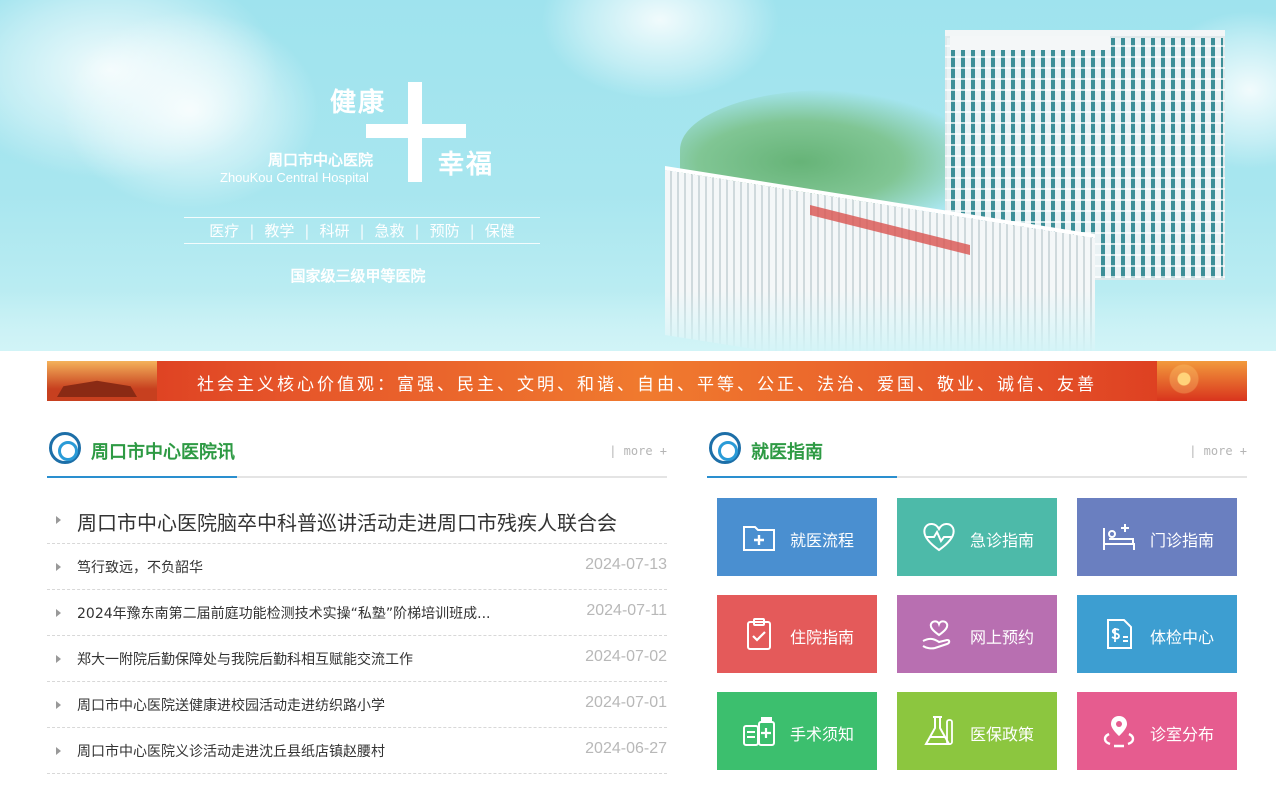  Describe the element at coordinates (759, 634) in the screenshot. I see `clipboard-check-icon` at that location.